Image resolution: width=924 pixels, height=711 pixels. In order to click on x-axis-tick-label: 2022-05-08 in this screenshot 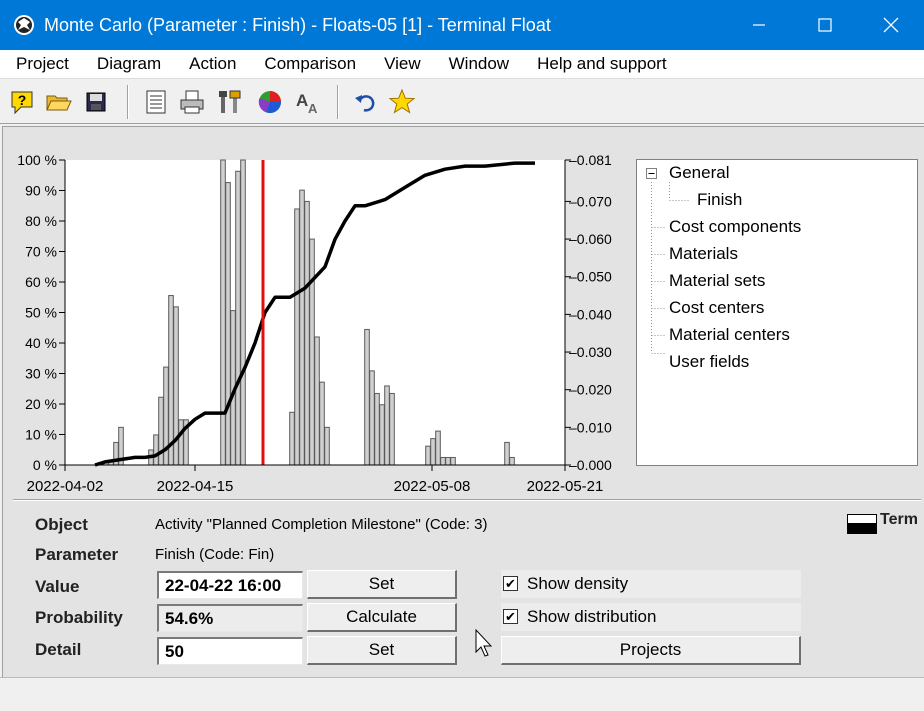, I will do `click(432, 486)`.